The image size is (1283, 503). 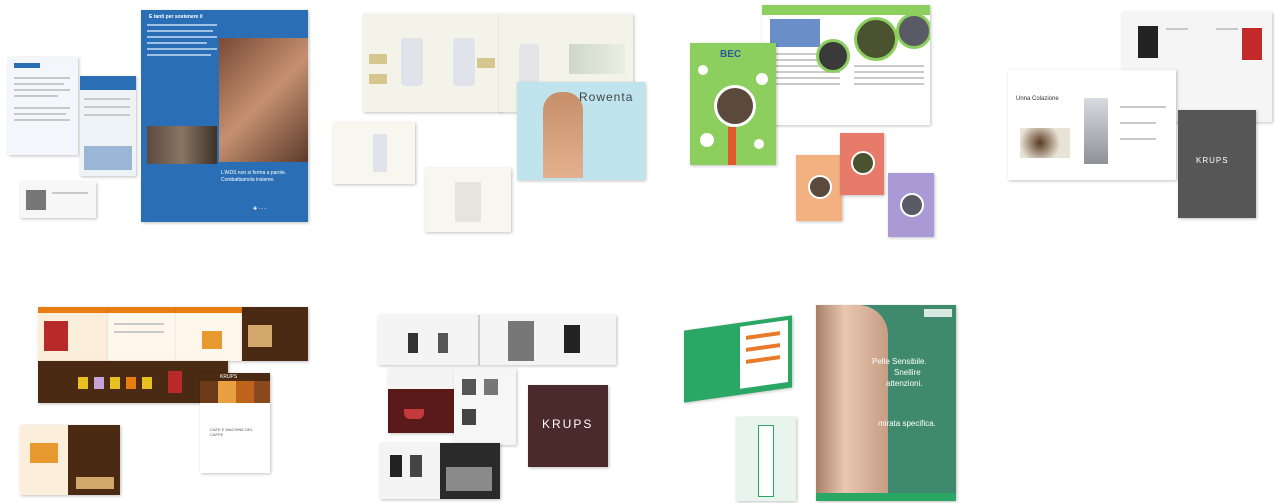 I want to click on portfolio-thumb-rowenta-catalog: Rowenta, so click(x=489, y=122).